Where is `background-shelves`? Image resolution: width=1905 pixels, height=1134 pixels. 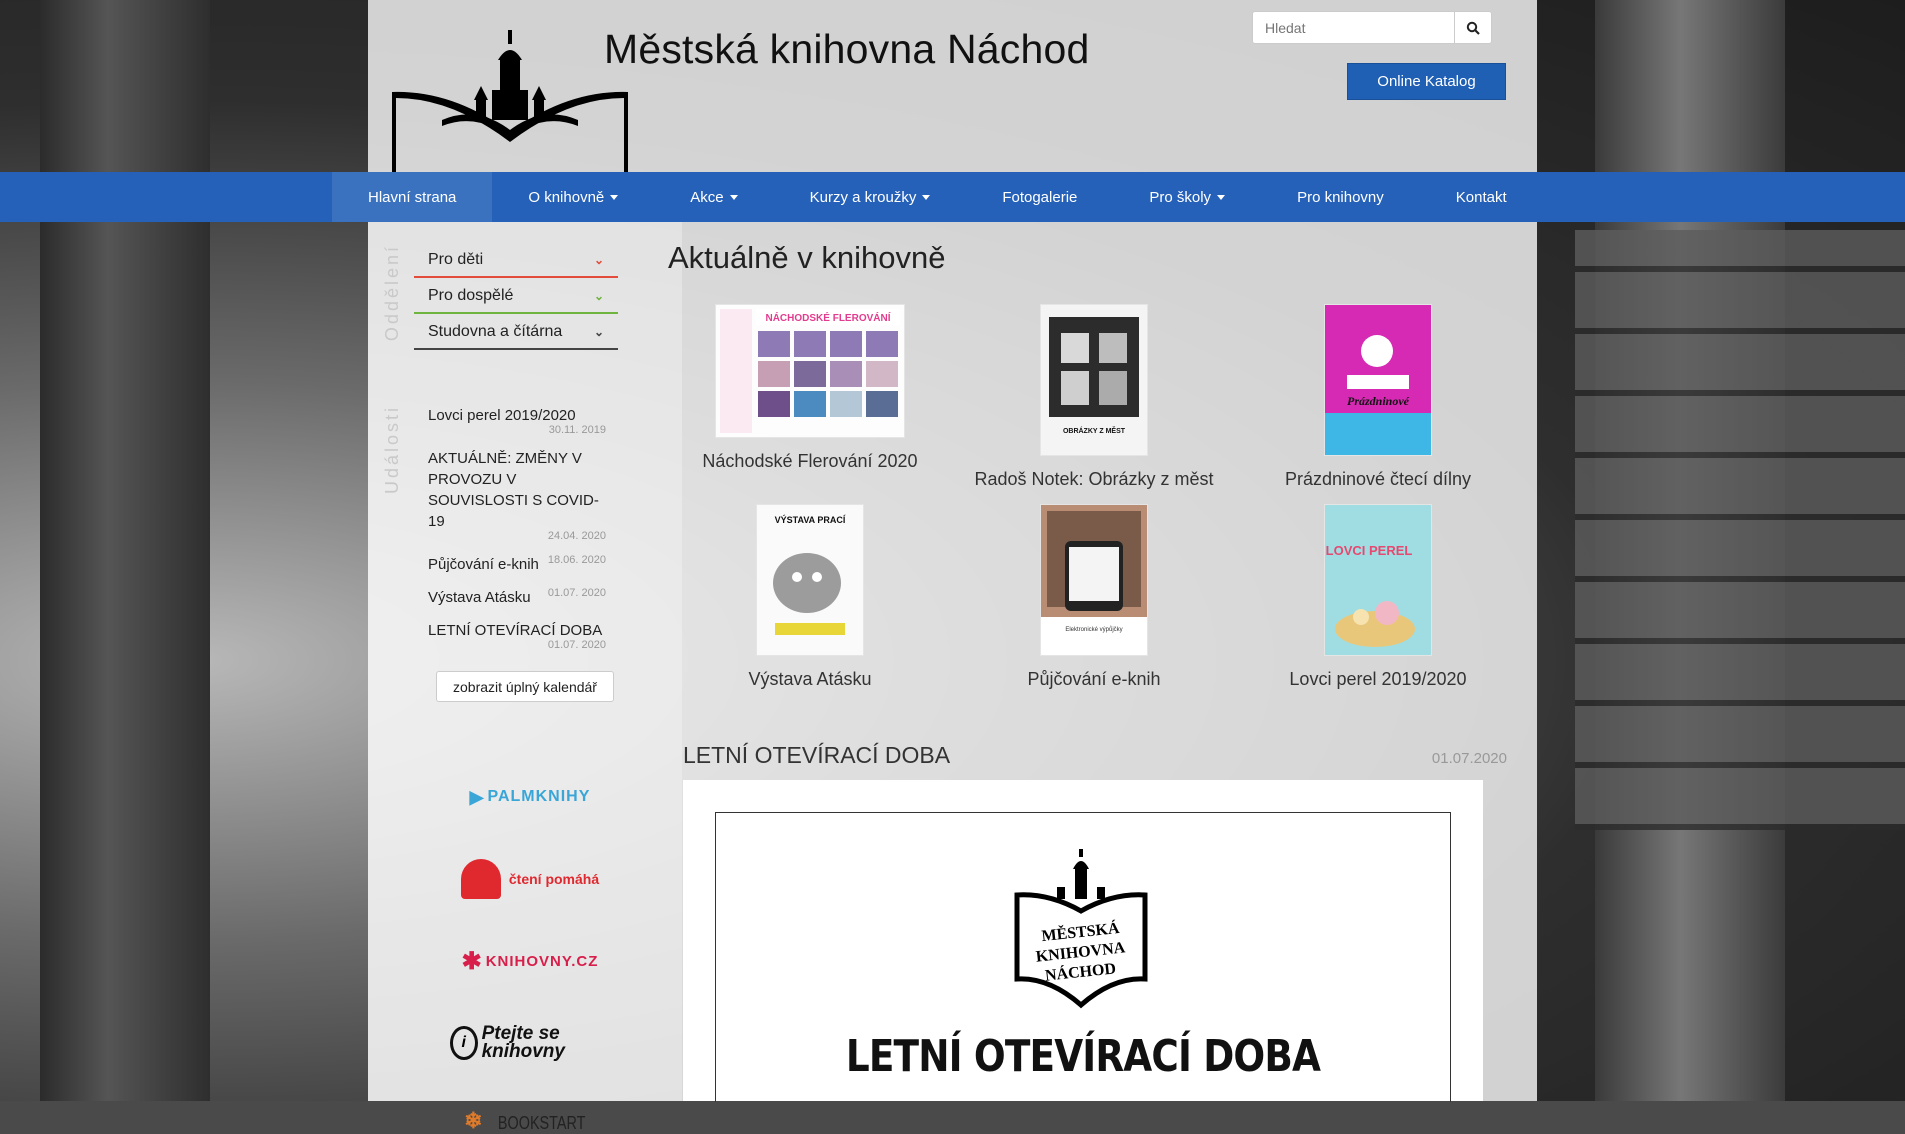 background-shelves is located at coordinates (1740, 530).